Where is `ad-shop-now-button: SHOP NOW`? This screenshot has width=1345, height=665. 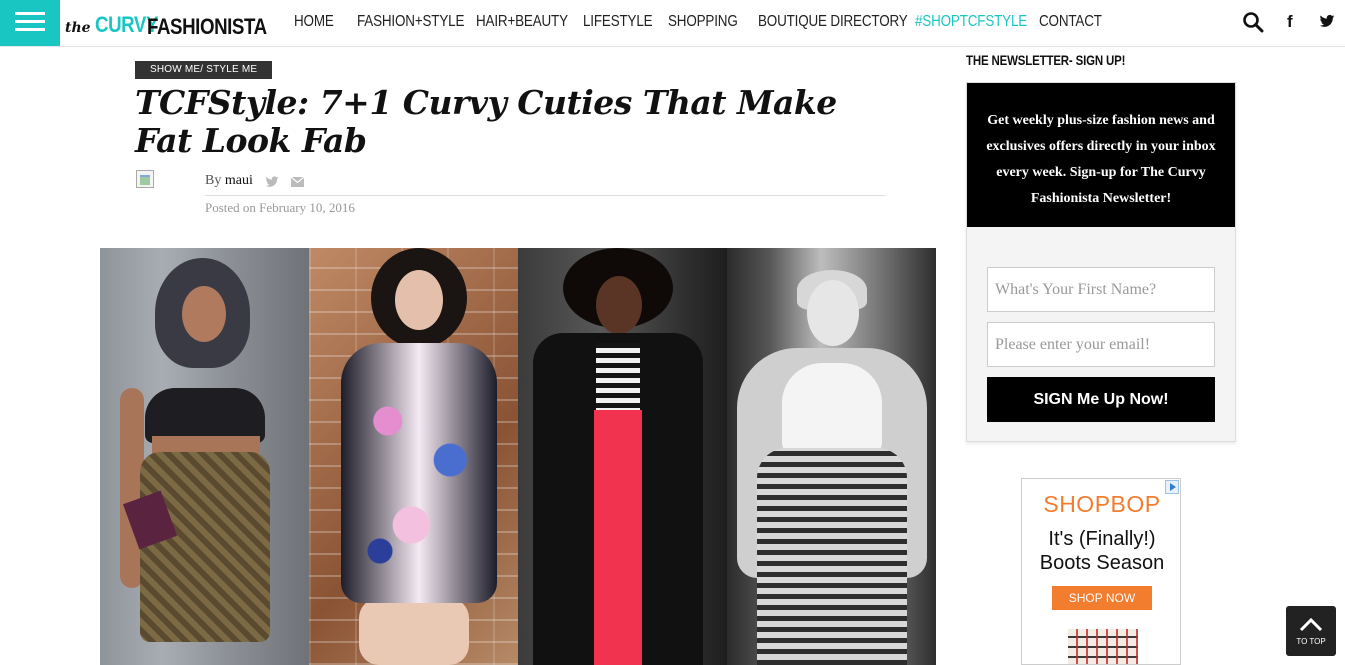 ad-shop-now-button: SHOP NOW is located at coordinates (1102, 598).